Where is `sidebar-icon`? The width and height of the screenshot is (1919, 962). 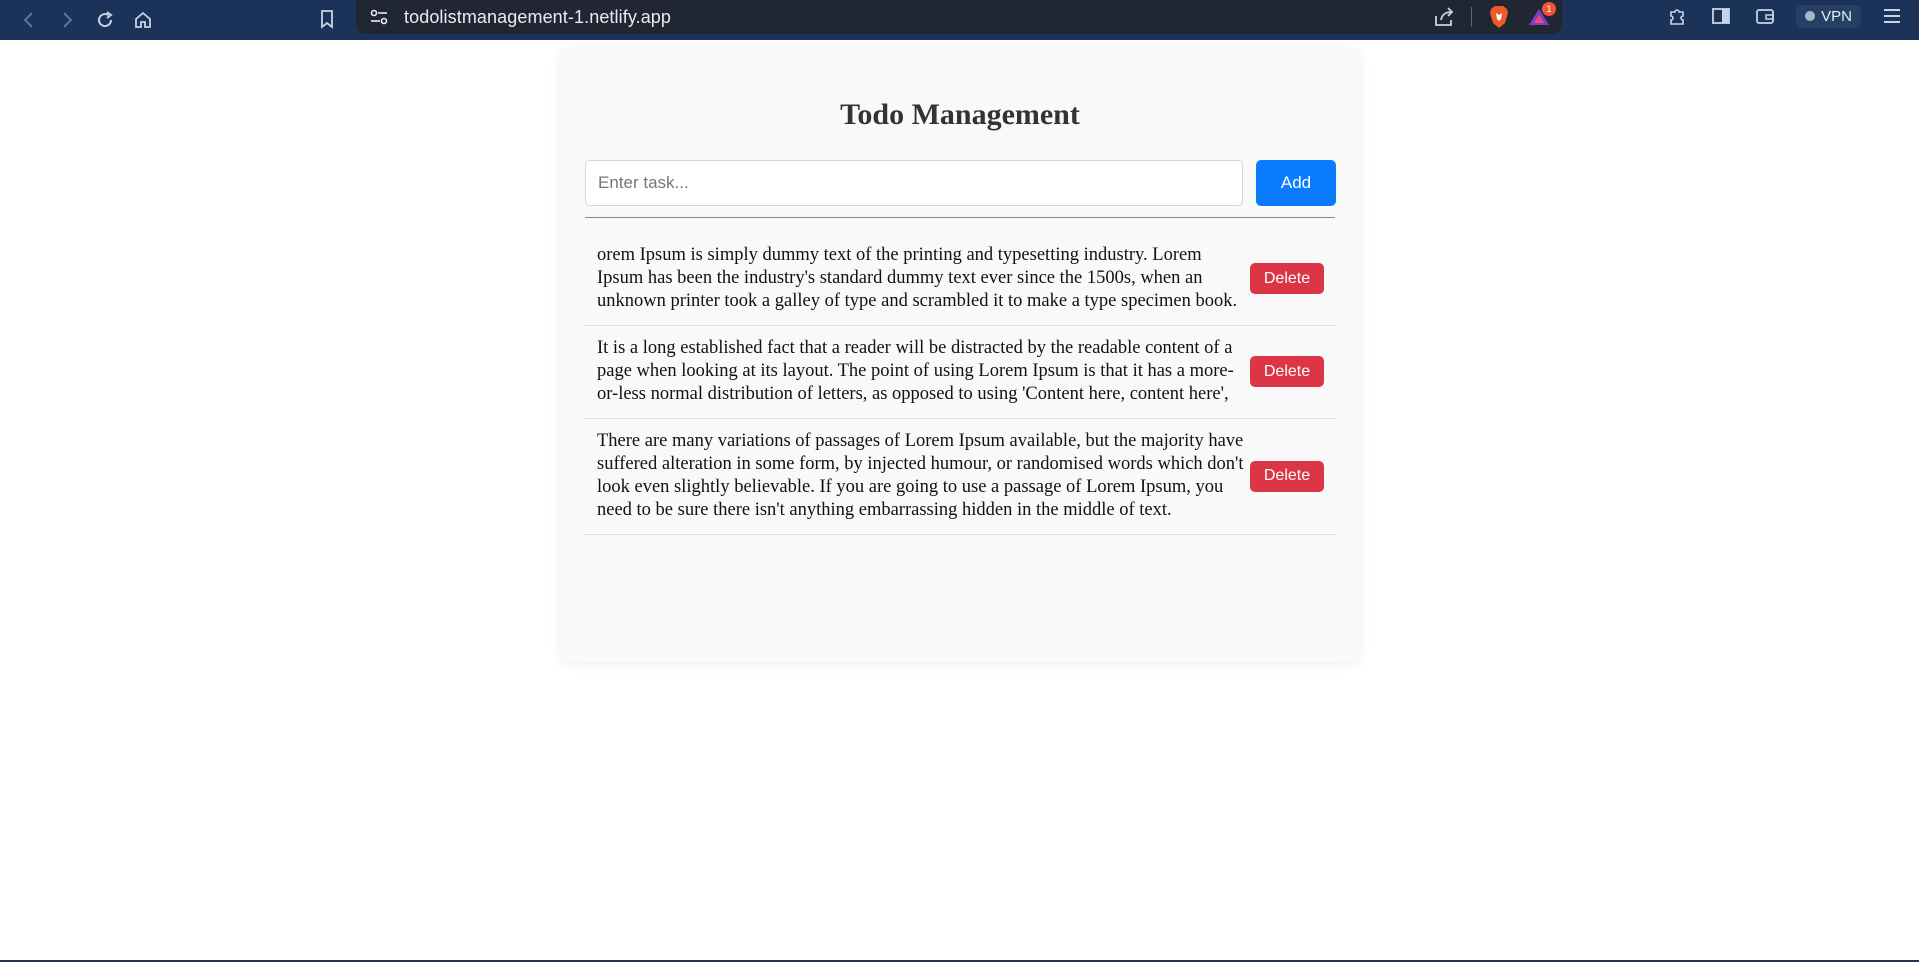 sidebar-icon is located at coordinates (1721, 16).